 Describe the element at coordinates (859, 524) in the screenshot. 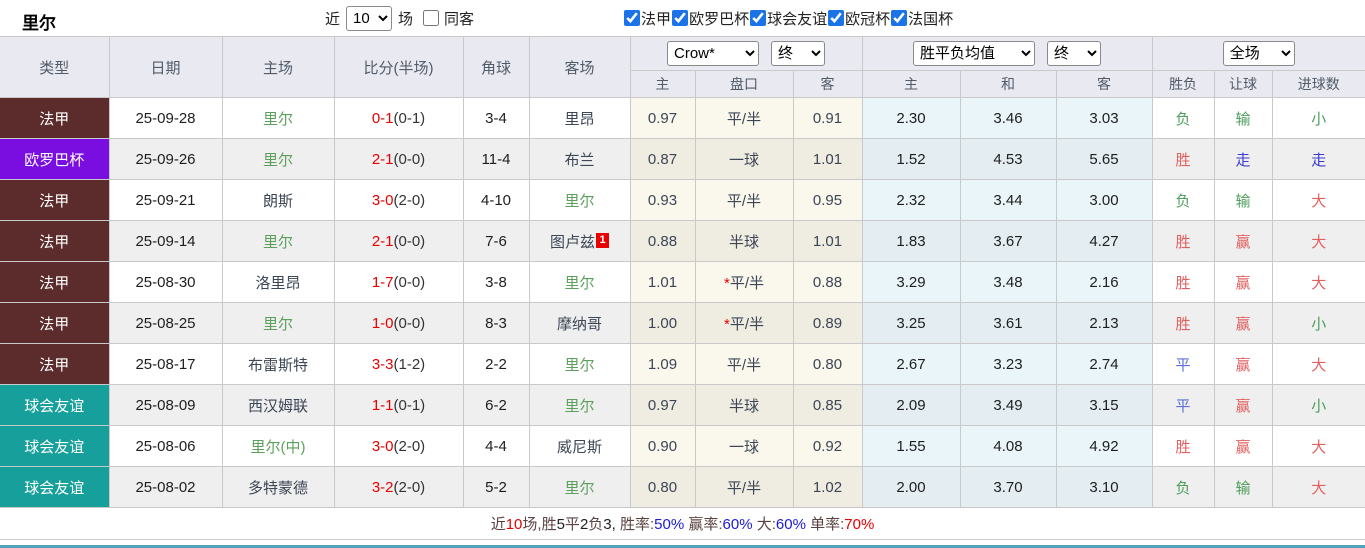

I see `summary-segment: 70%` at that location.